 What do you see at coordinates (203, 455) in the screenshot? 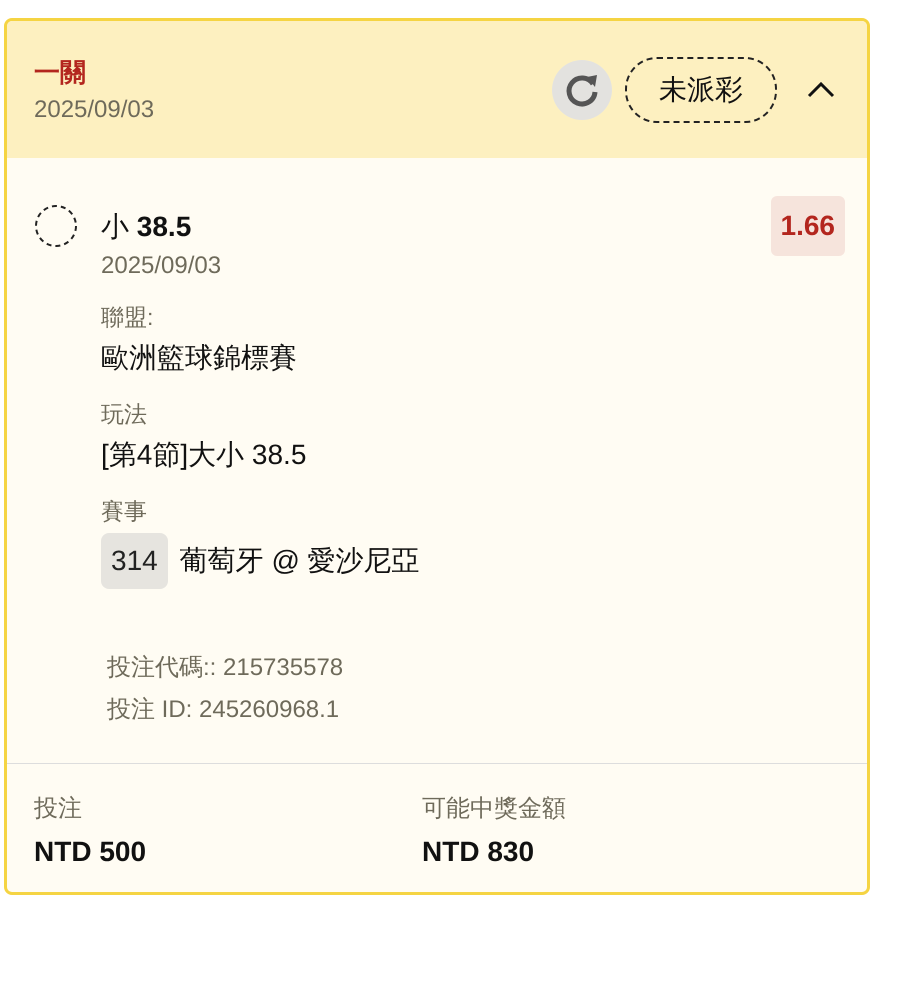
I see `detail-value: [第4節]大小 38.5` at bounding box center [203, 455].